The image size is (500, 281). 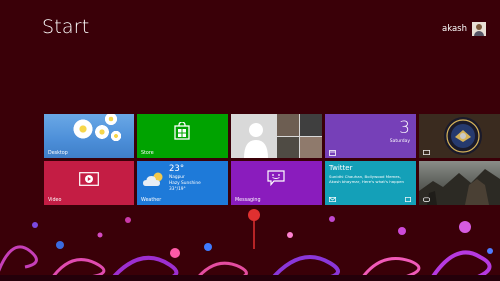 I want to click on tile-calendar: 3 Saturday, so click(x=370, y=136).